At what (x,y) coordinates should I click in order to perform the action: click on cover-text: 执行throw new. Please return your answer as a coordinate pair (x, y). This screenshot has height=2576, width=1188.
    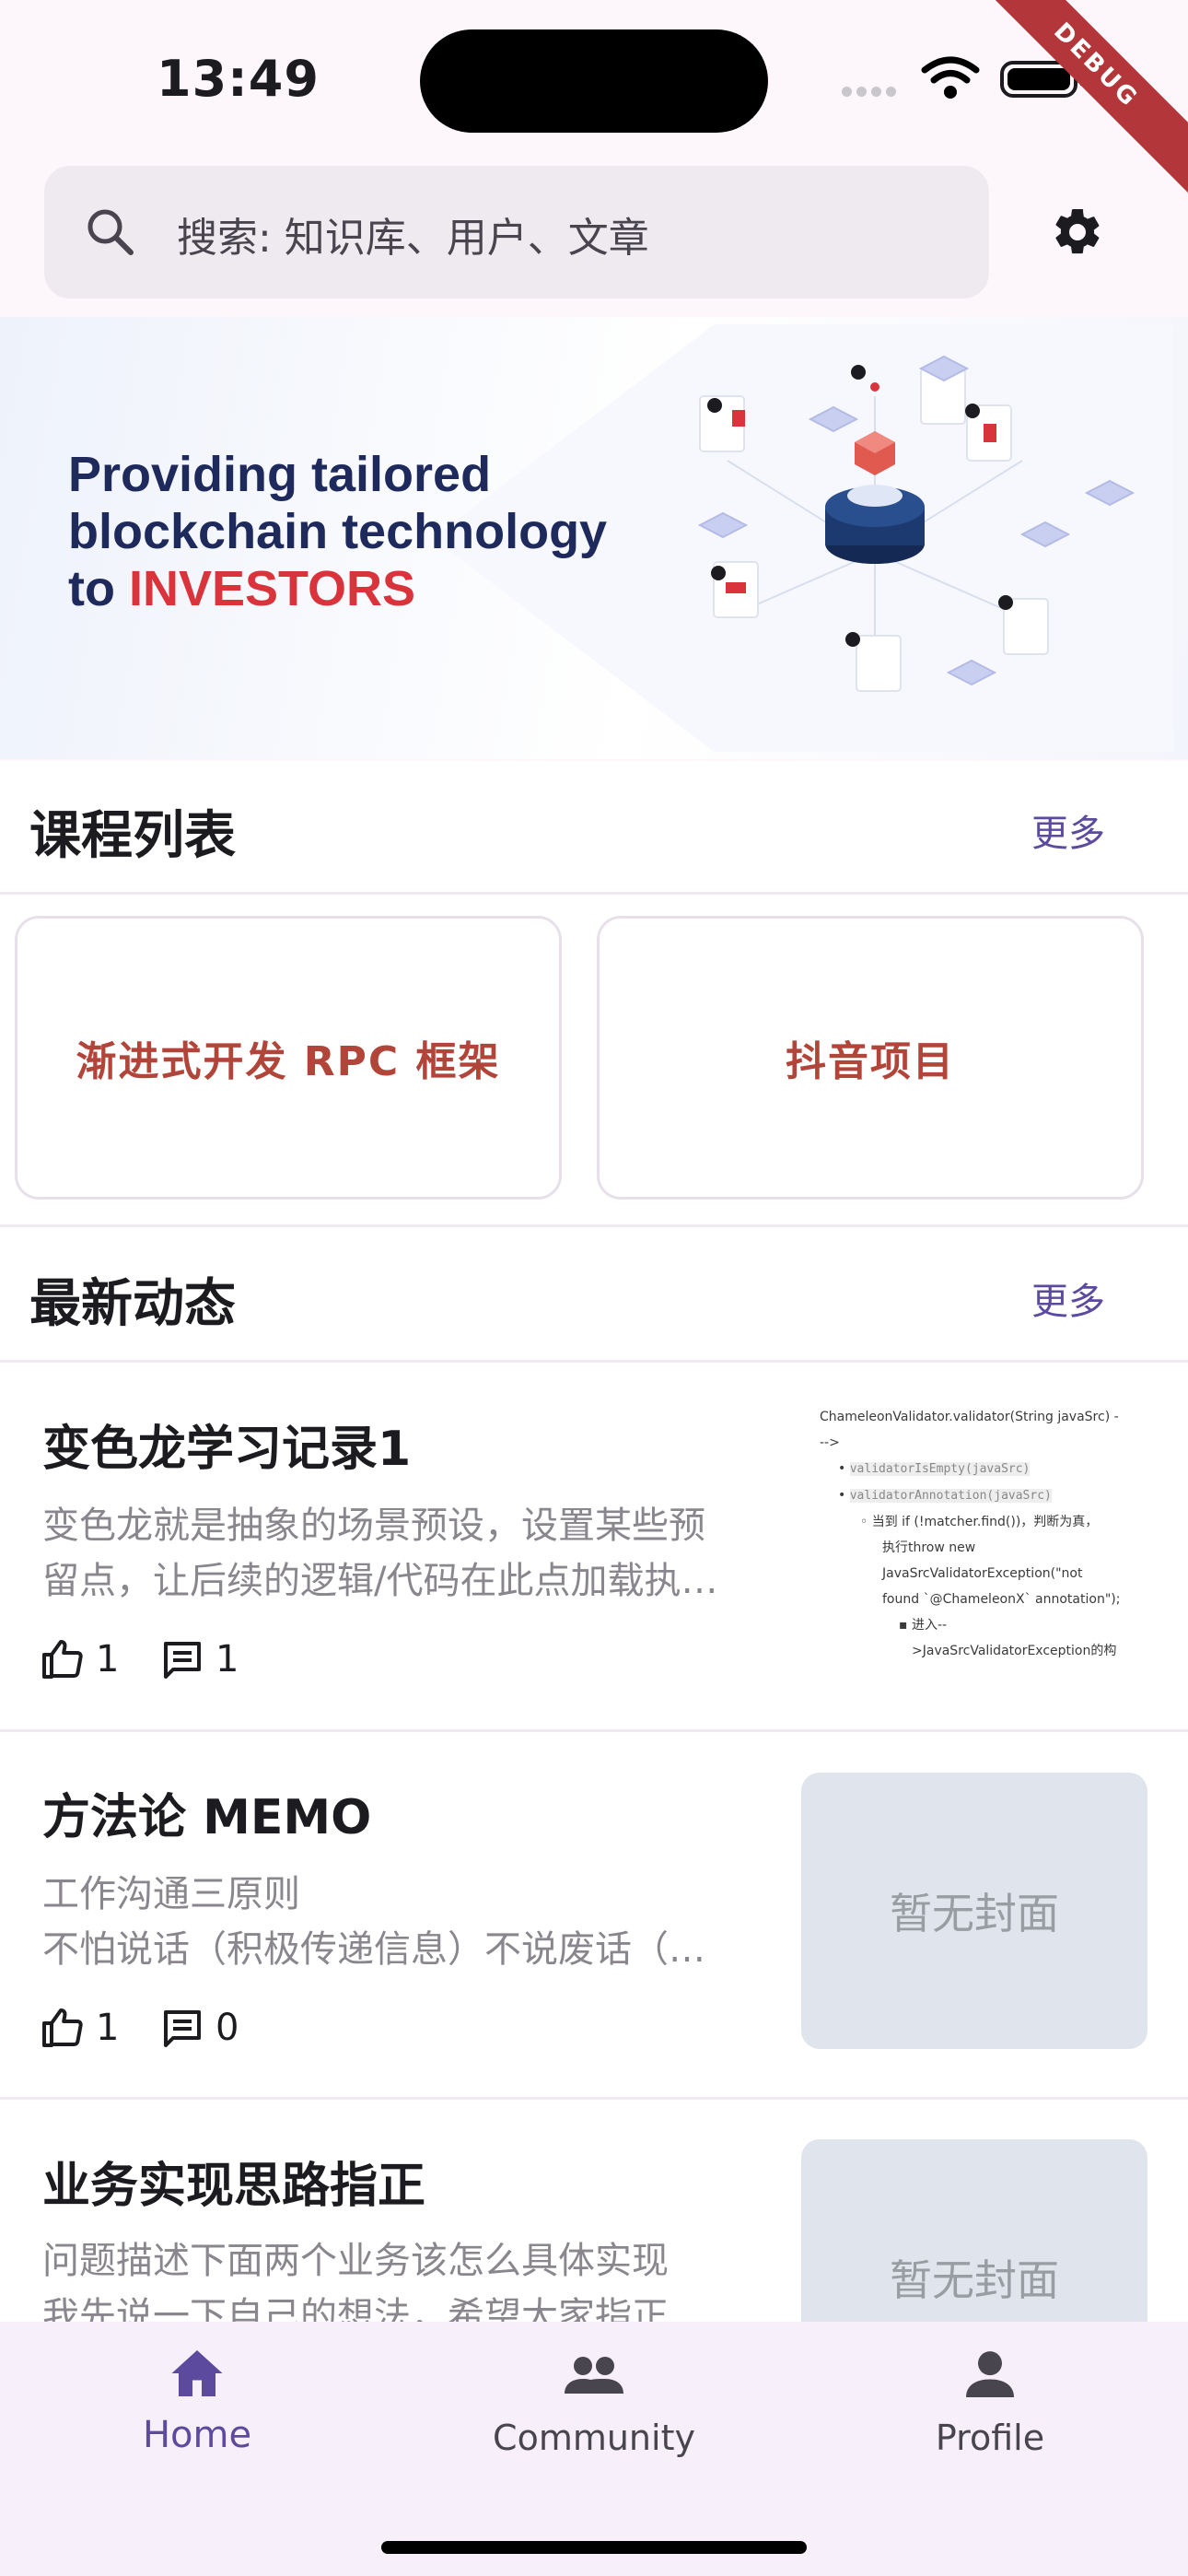
    Looking at the image, I should click on (929, 1547).